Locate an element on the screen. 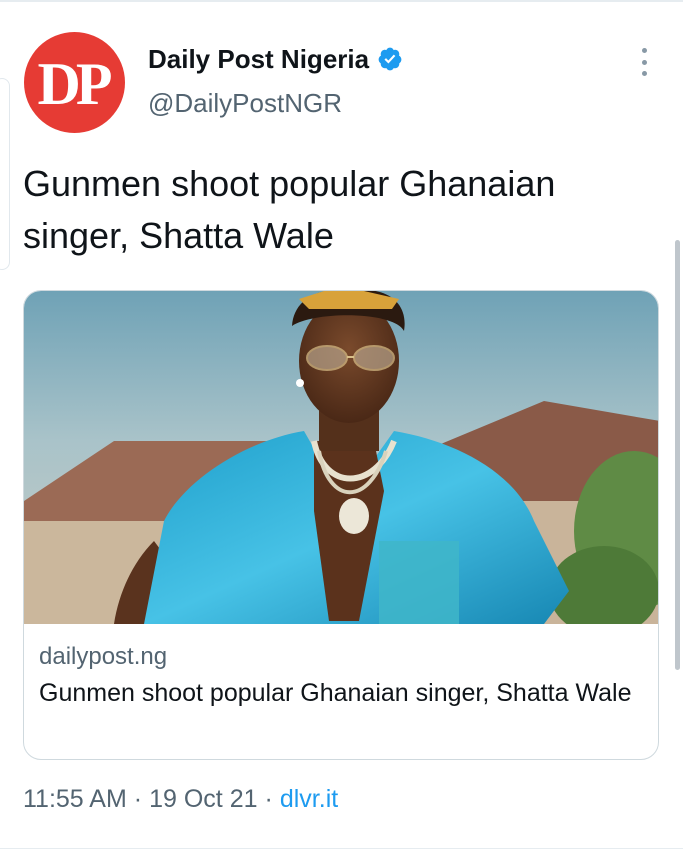 The width and height of the screenshot is (683, 851). author-name-row: Daily Post Nigeria is located at coordinates (275, 59).